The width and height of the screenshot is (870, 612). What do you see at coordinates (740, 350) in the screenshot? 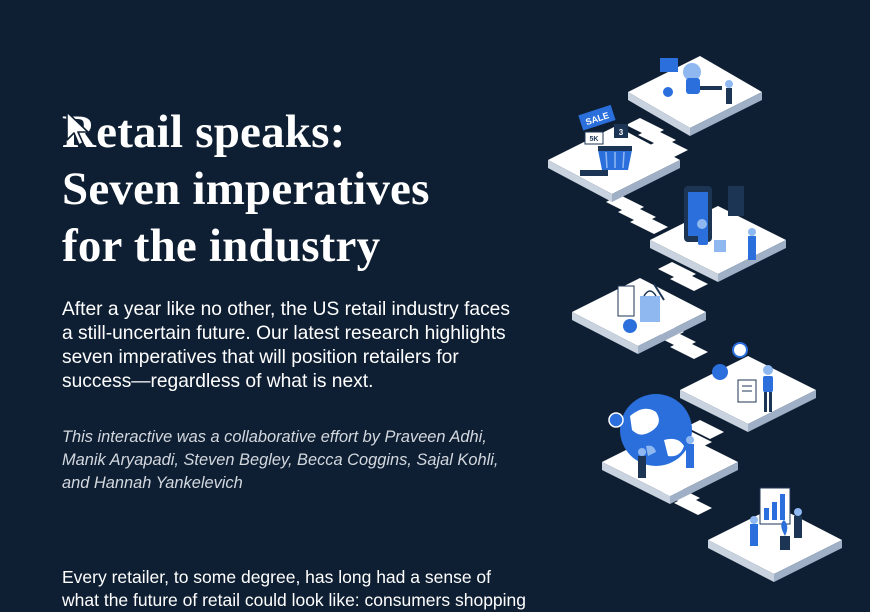
I see `magnifier-icon` at bounding box center [740, 350].